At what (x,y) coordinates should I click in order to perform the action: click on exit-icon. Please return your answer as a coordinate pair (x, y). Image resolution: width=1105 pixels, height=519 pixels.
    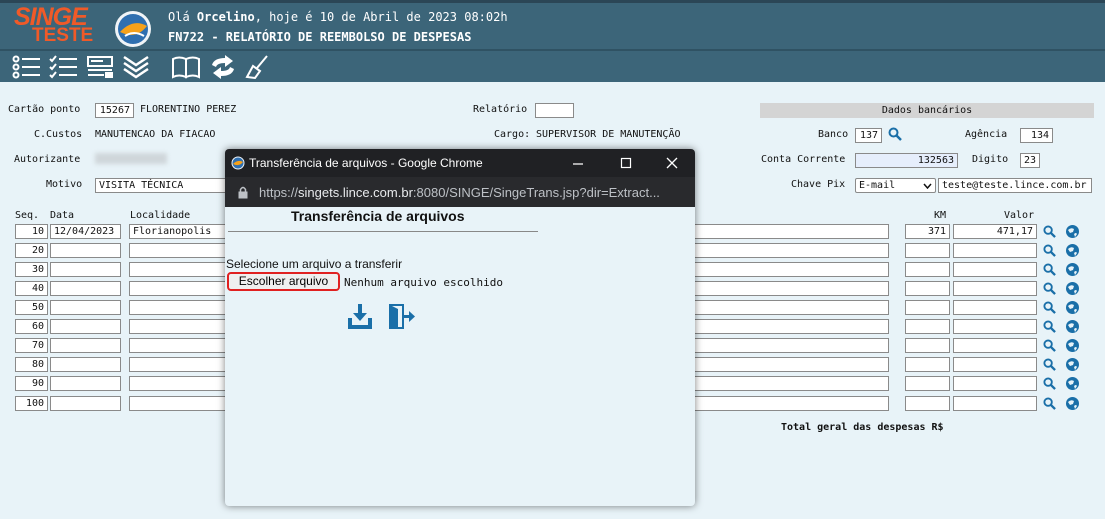
    Looking at the image, I should click on (402, 316).